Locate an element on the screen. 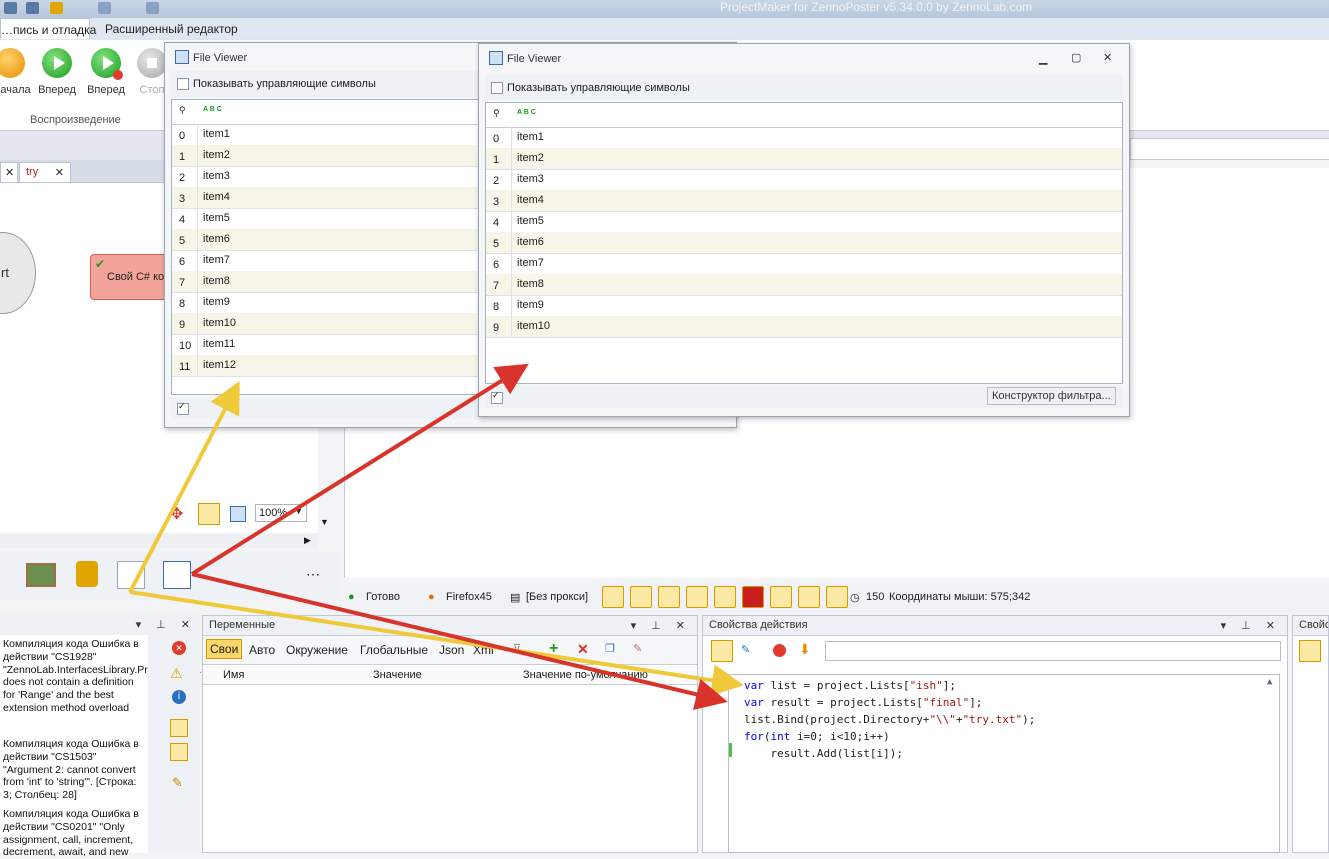 Image resolution: width=1329 pixels, height=859 pixels. red-arrow-to-code is located at coordinates (459, 641).